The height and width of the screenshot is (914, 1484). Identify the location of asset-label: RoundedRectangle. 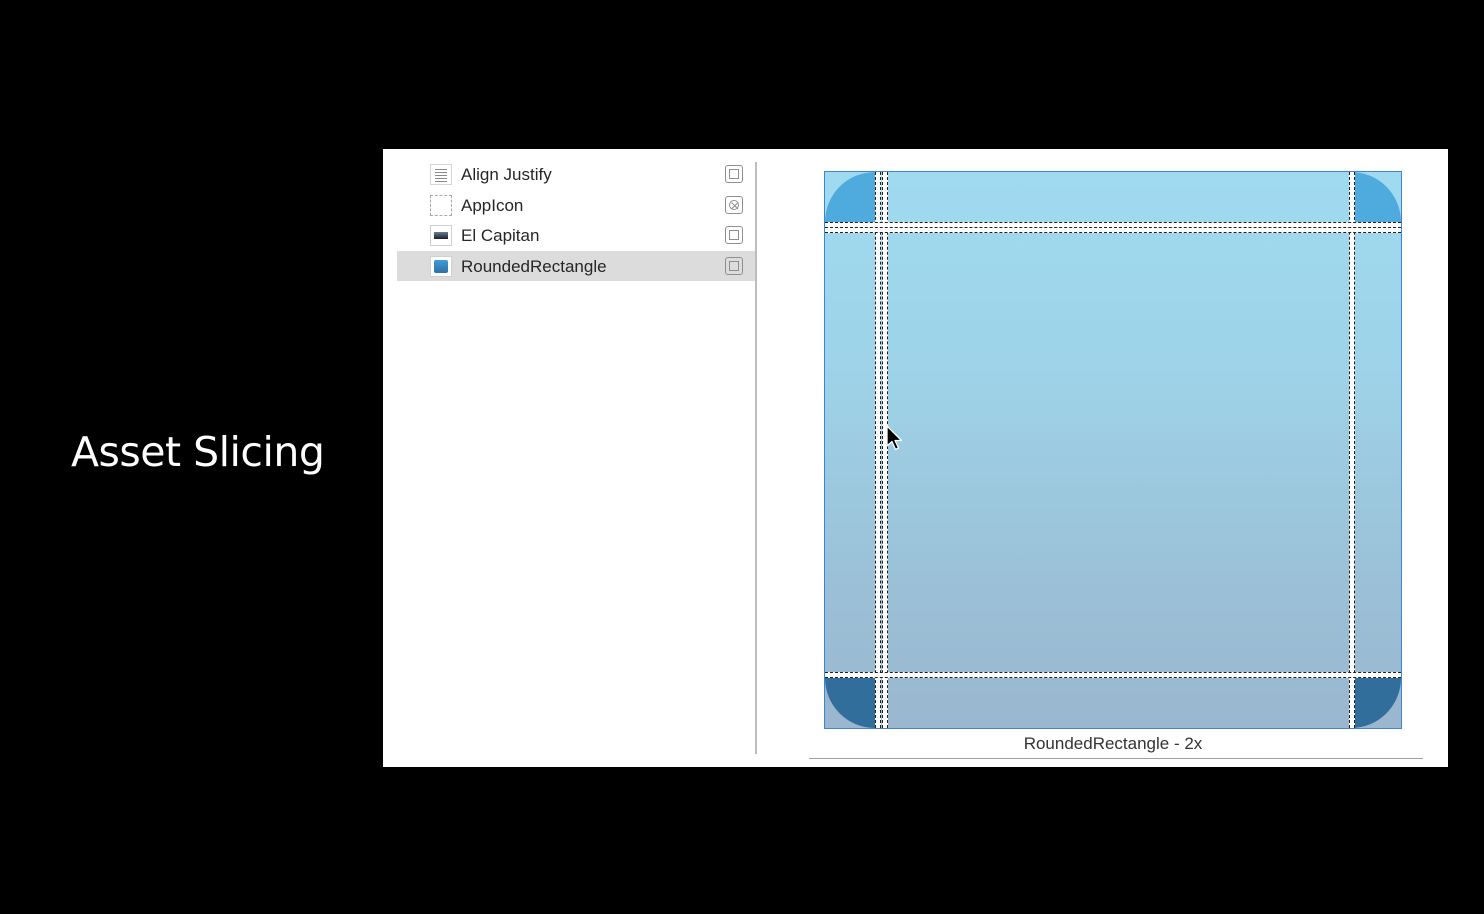
(534, 266).